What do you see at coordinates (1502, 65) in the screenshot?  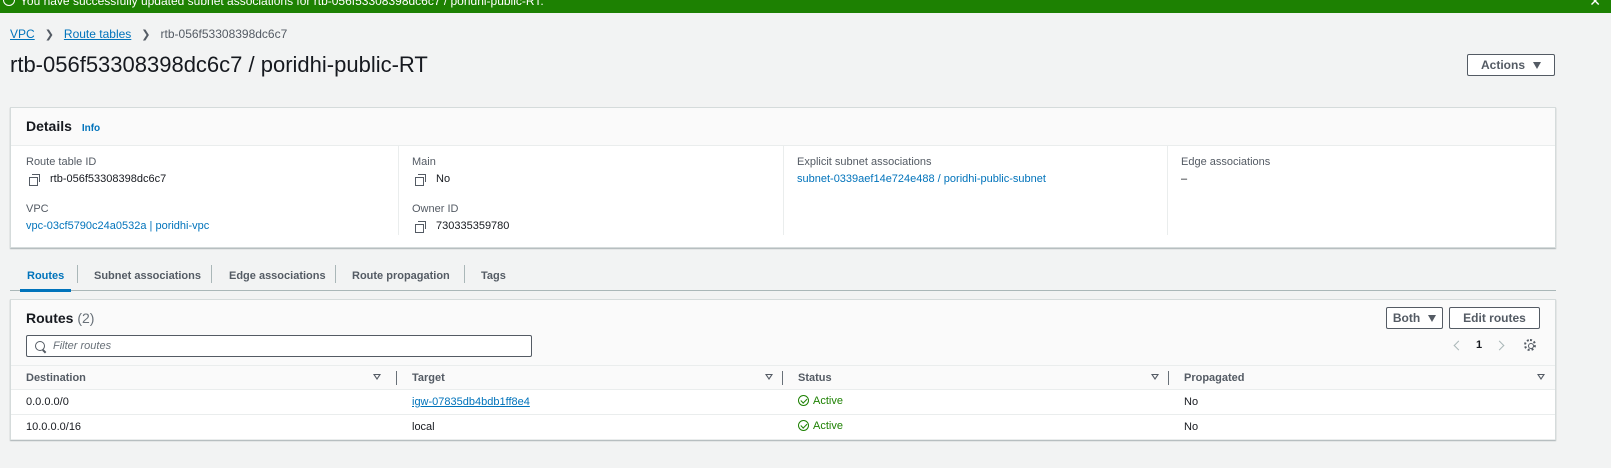 I see `actions-label: Actions` at bounding box center [1502, 65].